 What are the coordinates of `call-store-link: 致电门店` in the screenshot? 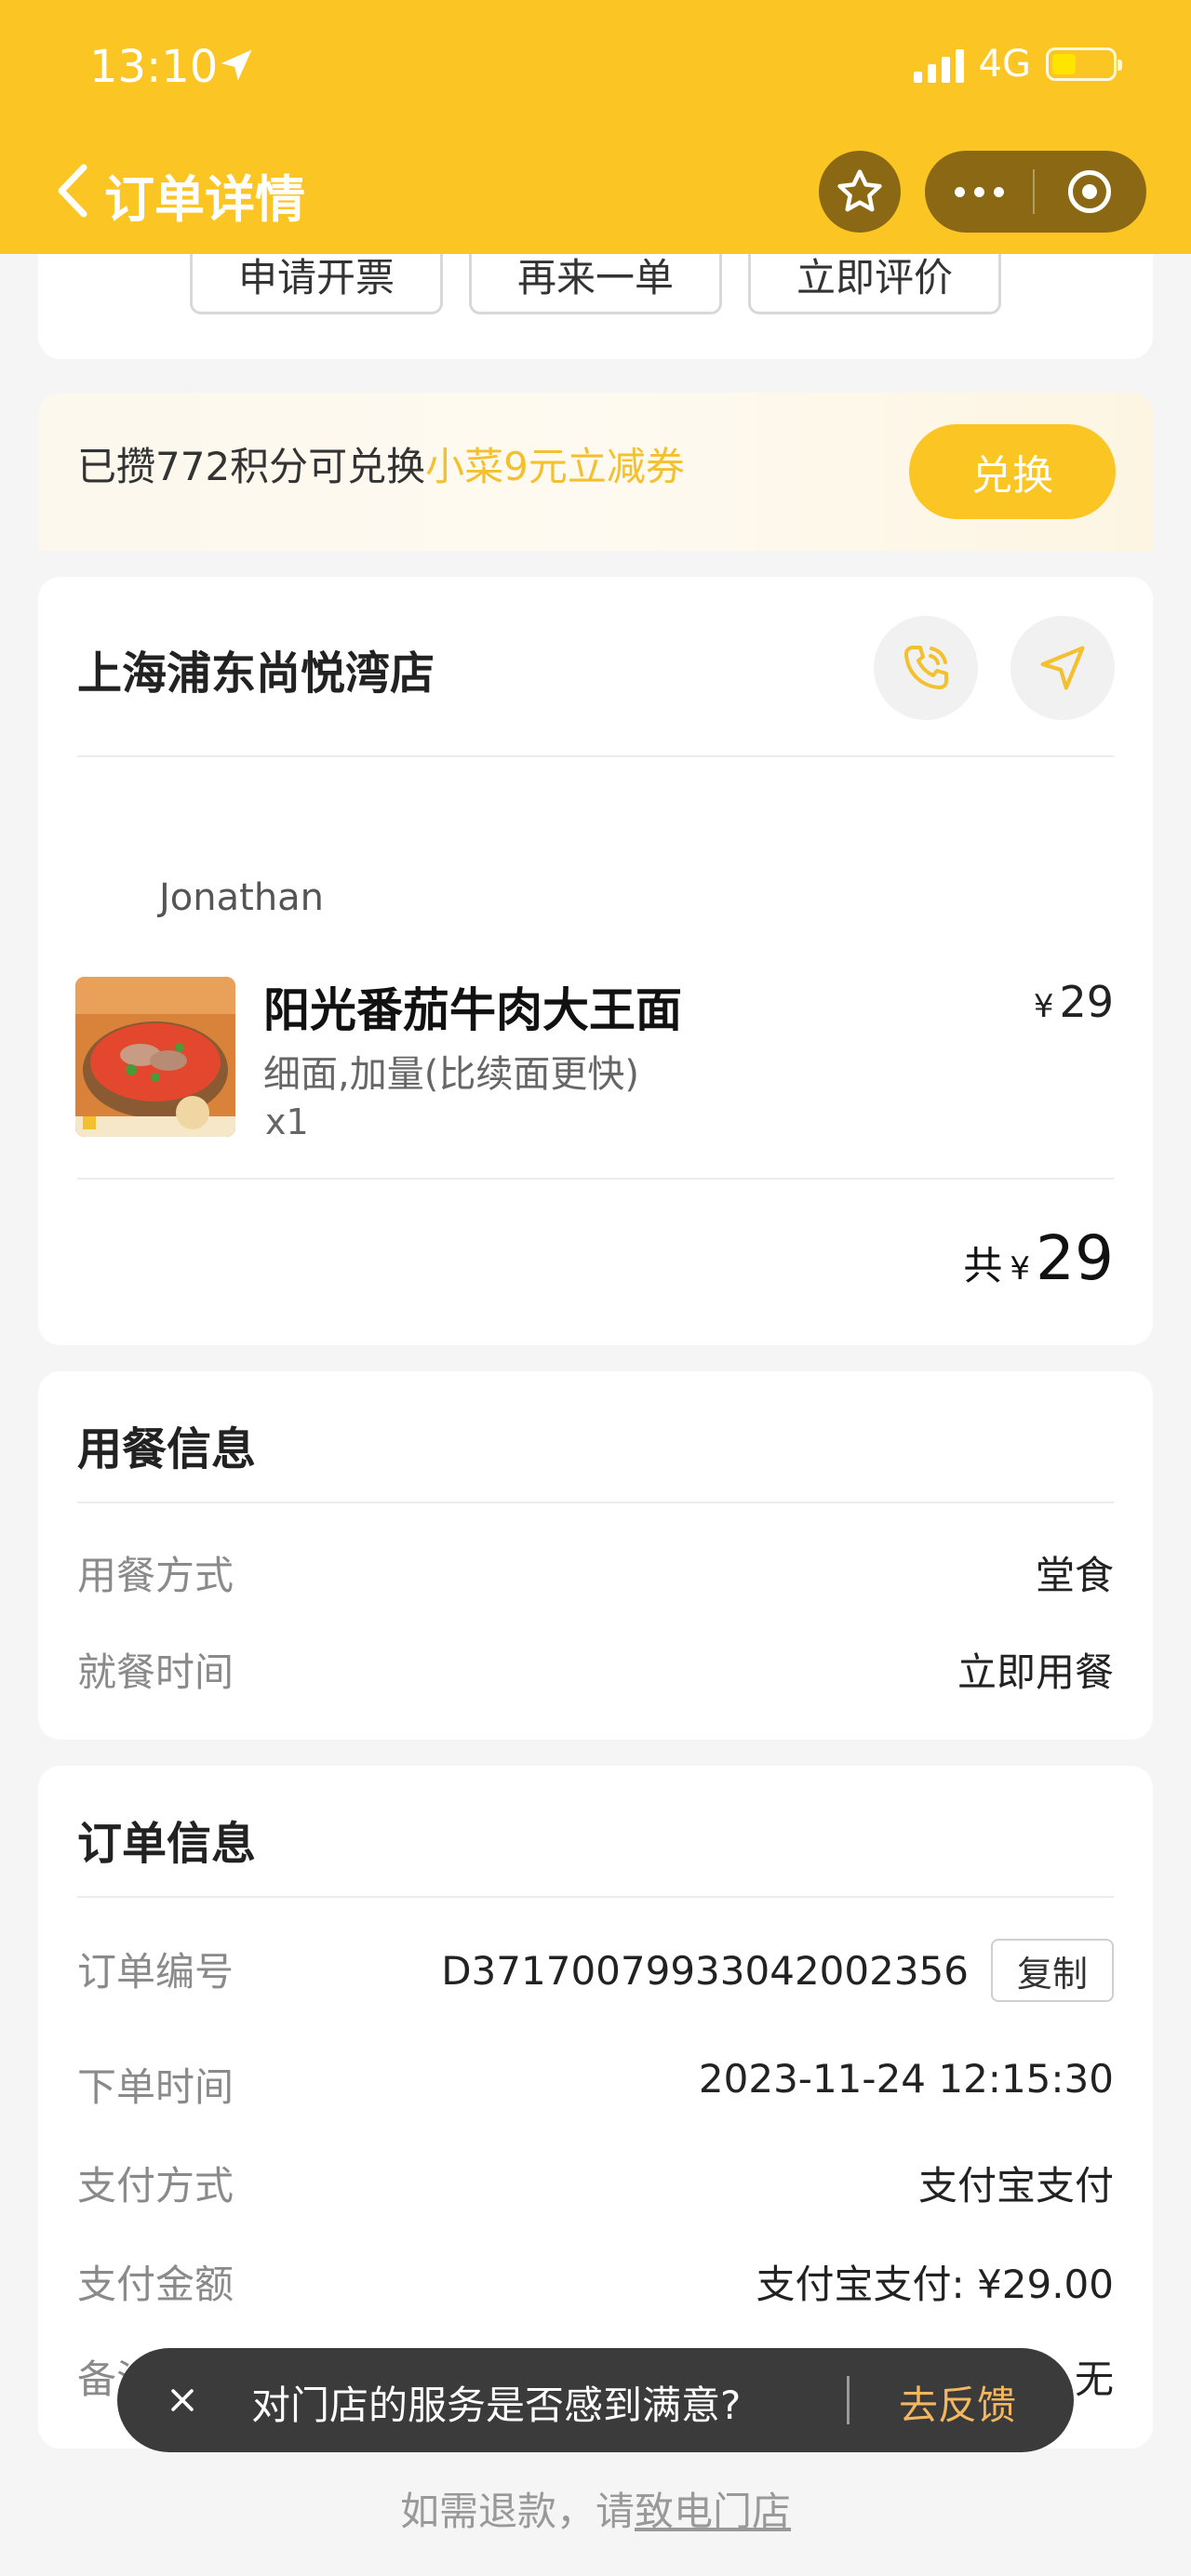 It's located at (713, 2511).